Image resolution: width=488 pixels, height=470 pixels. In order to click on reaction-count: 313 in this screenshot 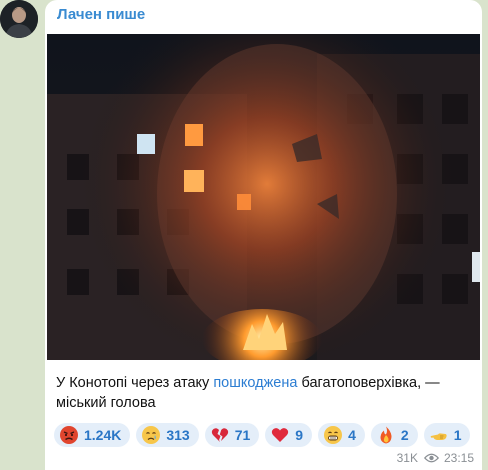, I will do `click(178, 435)`.